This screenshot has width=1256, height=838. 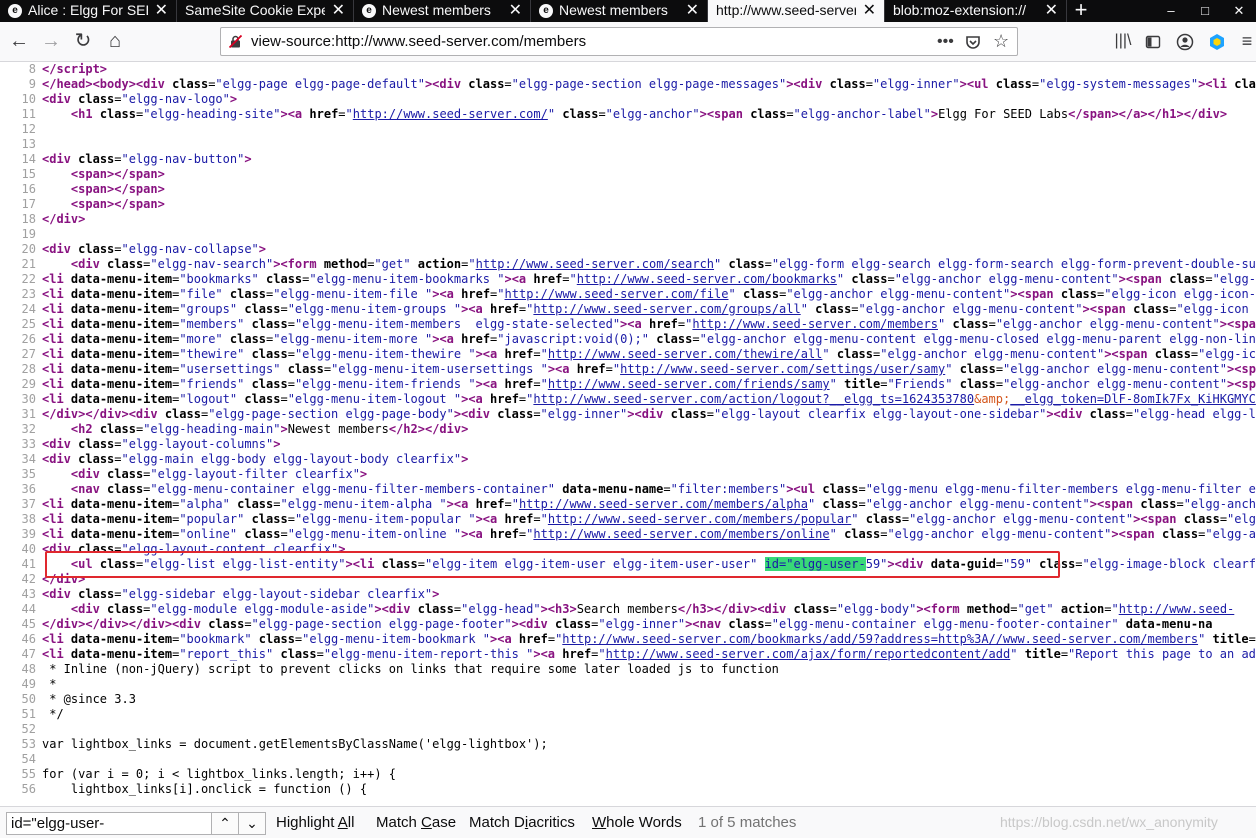 I want to click on line-number: 42, so click(x=28, y=579).